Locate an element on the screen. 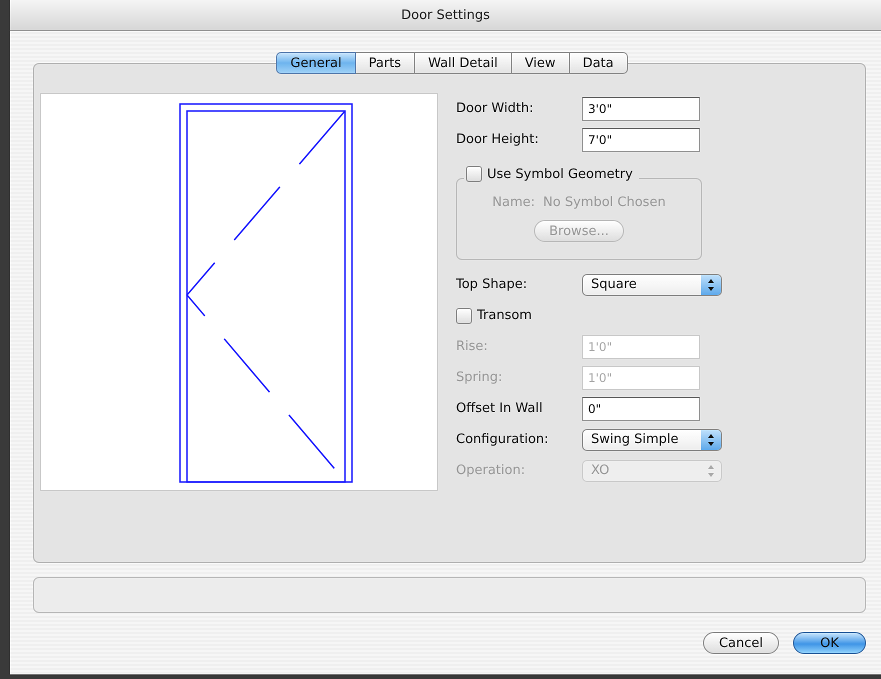 The height and width of the screenshot is (679, 881). field-label: Rise: is located at coordinates (472, 346).